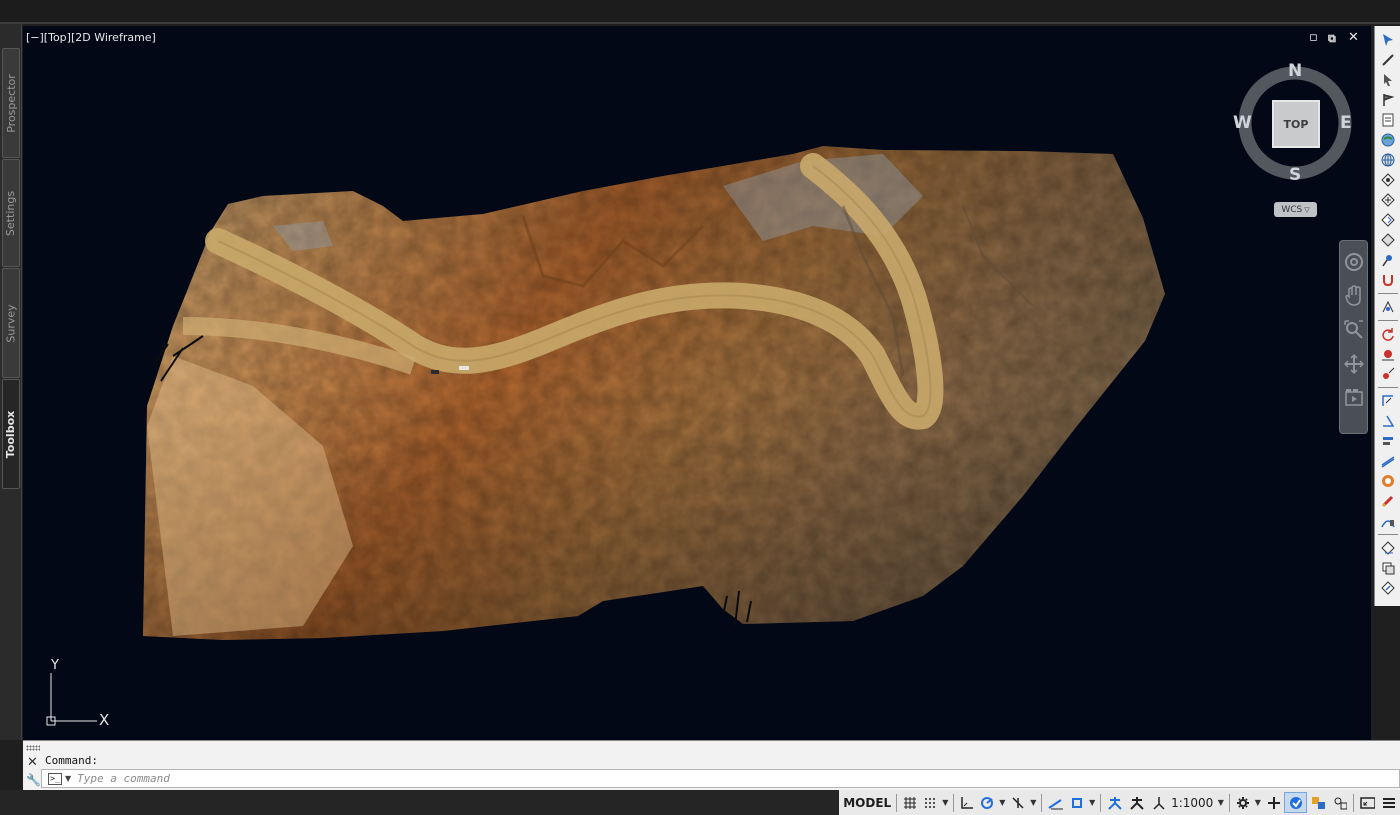  Describe the element at coordinates (1318, 802) in the screenshot. I see `isolate-objects-button` at that location.